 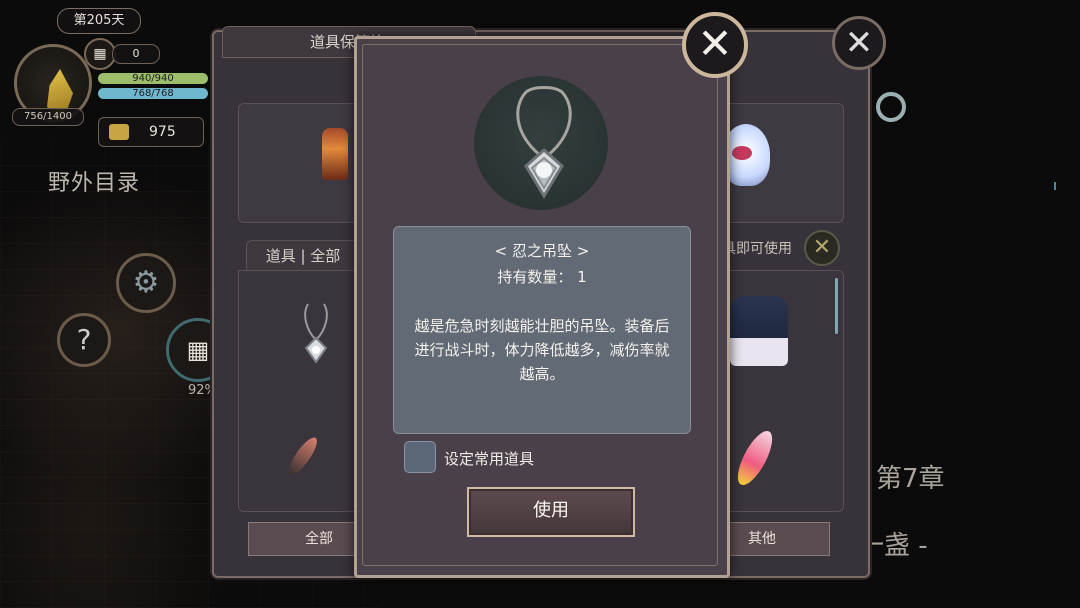 What do you see at coordinates (84, 340) in the screenshot?
I see `help-icon: ?` at bounding box center [84, 340].